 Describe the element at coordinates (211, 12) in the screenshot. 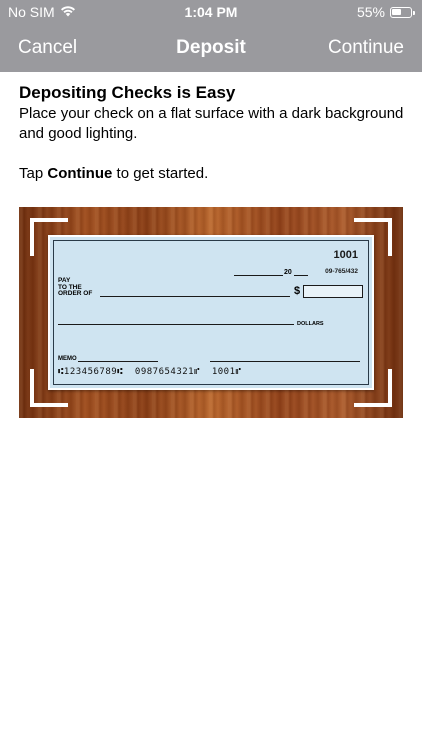

I see `status-bar: No SIM 1:04 PM 55%` at that location.